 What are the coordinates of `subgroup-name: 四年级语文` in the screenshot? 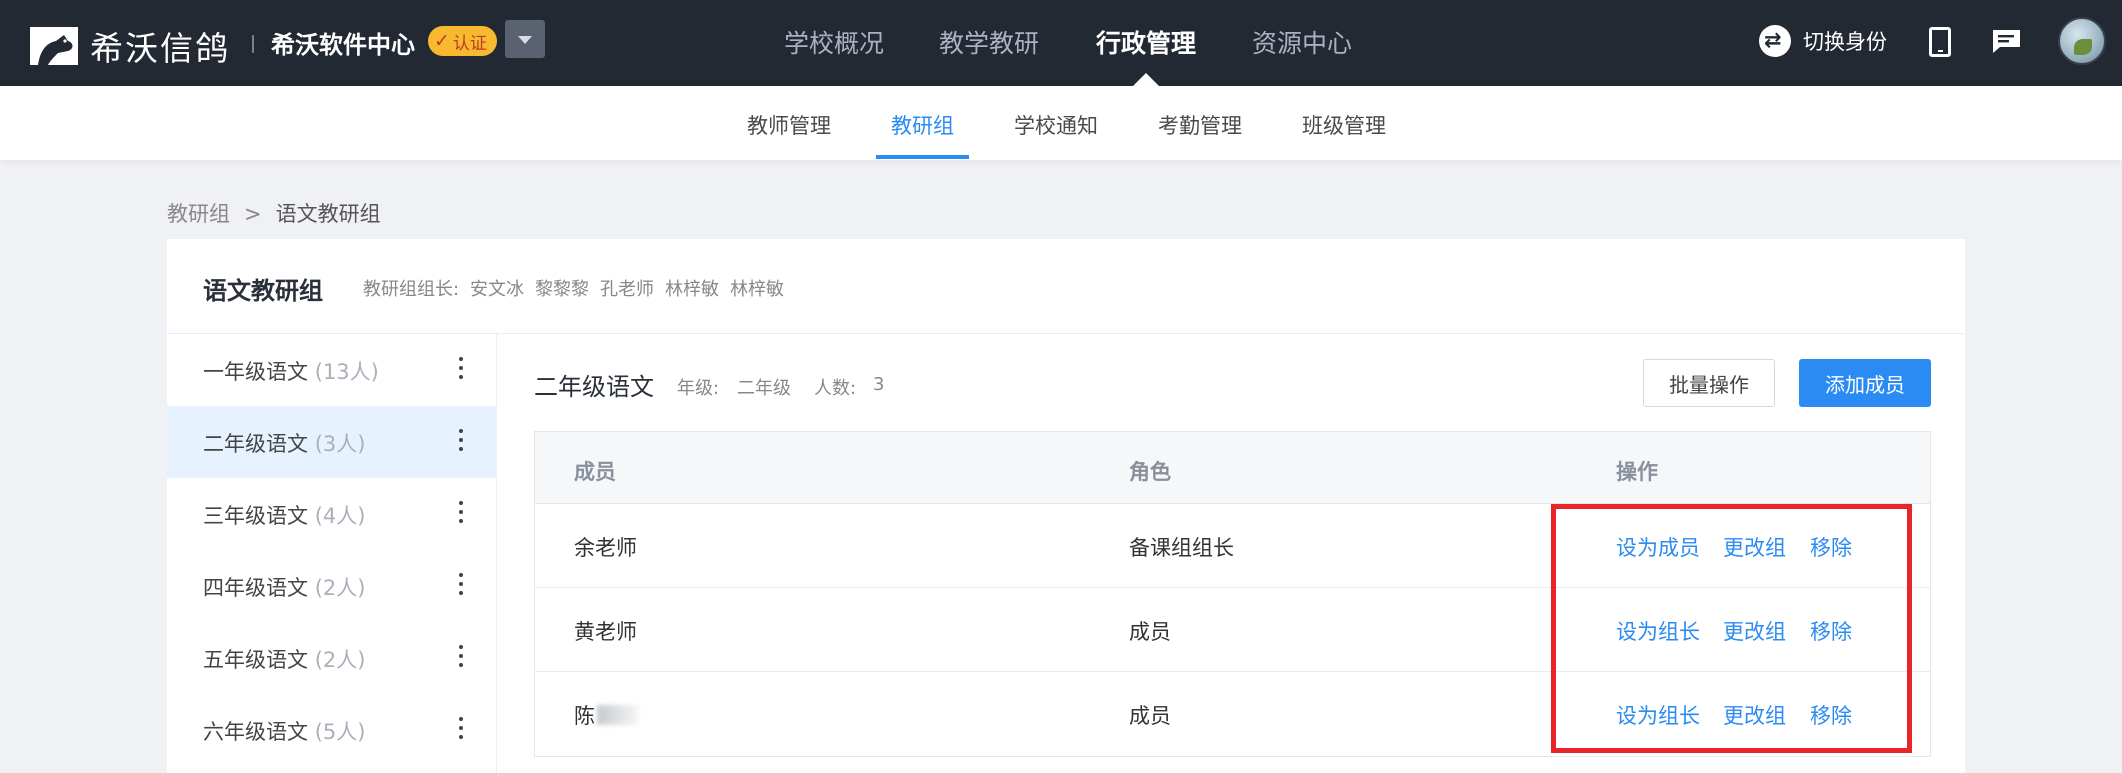 It's located at (255, 588).